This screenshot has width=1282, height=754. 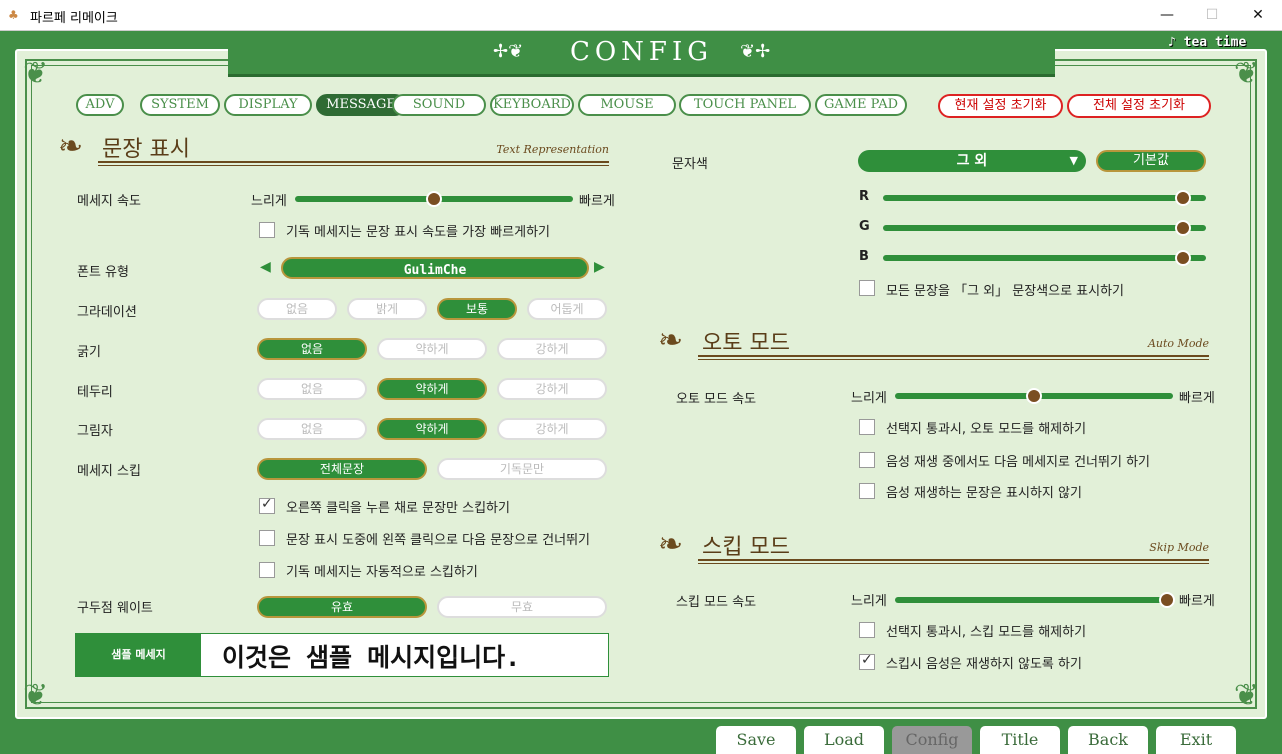 I want to click on skip-speed-slider, so click(x=1035, y=600).